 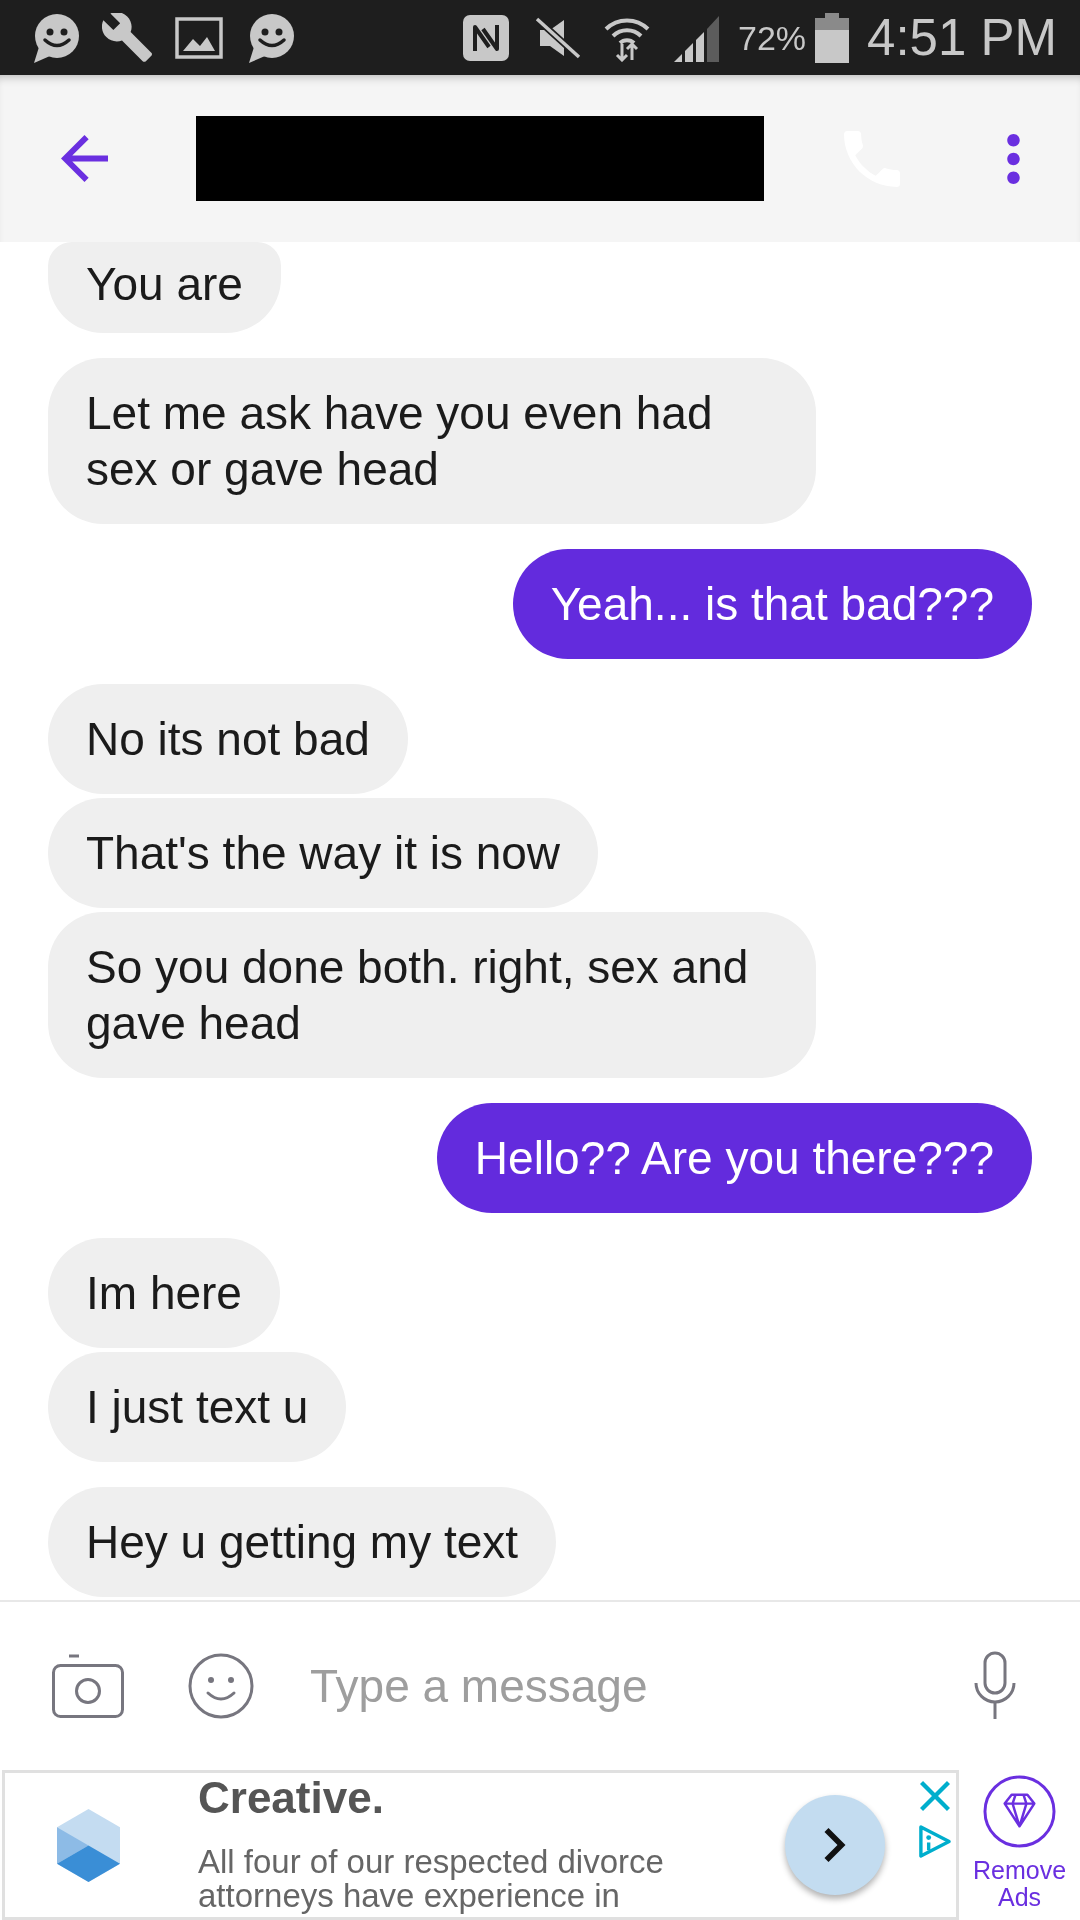 What do you see at coordinates (832, 37) in the screenshot?
I see `battery-icon` at bounding box center [832, 37].